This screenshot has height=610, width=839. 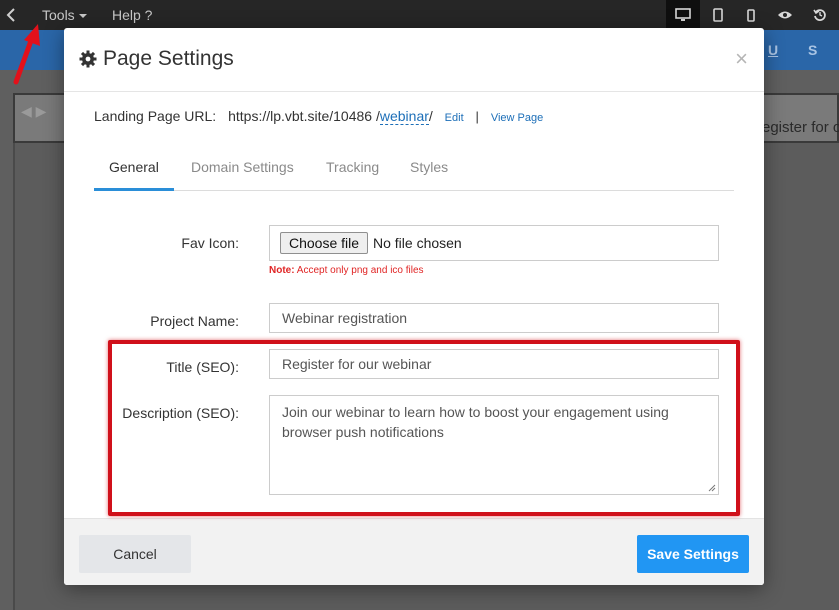 I want to click on edit-url-link: Edit, so click(x=454, y=118).